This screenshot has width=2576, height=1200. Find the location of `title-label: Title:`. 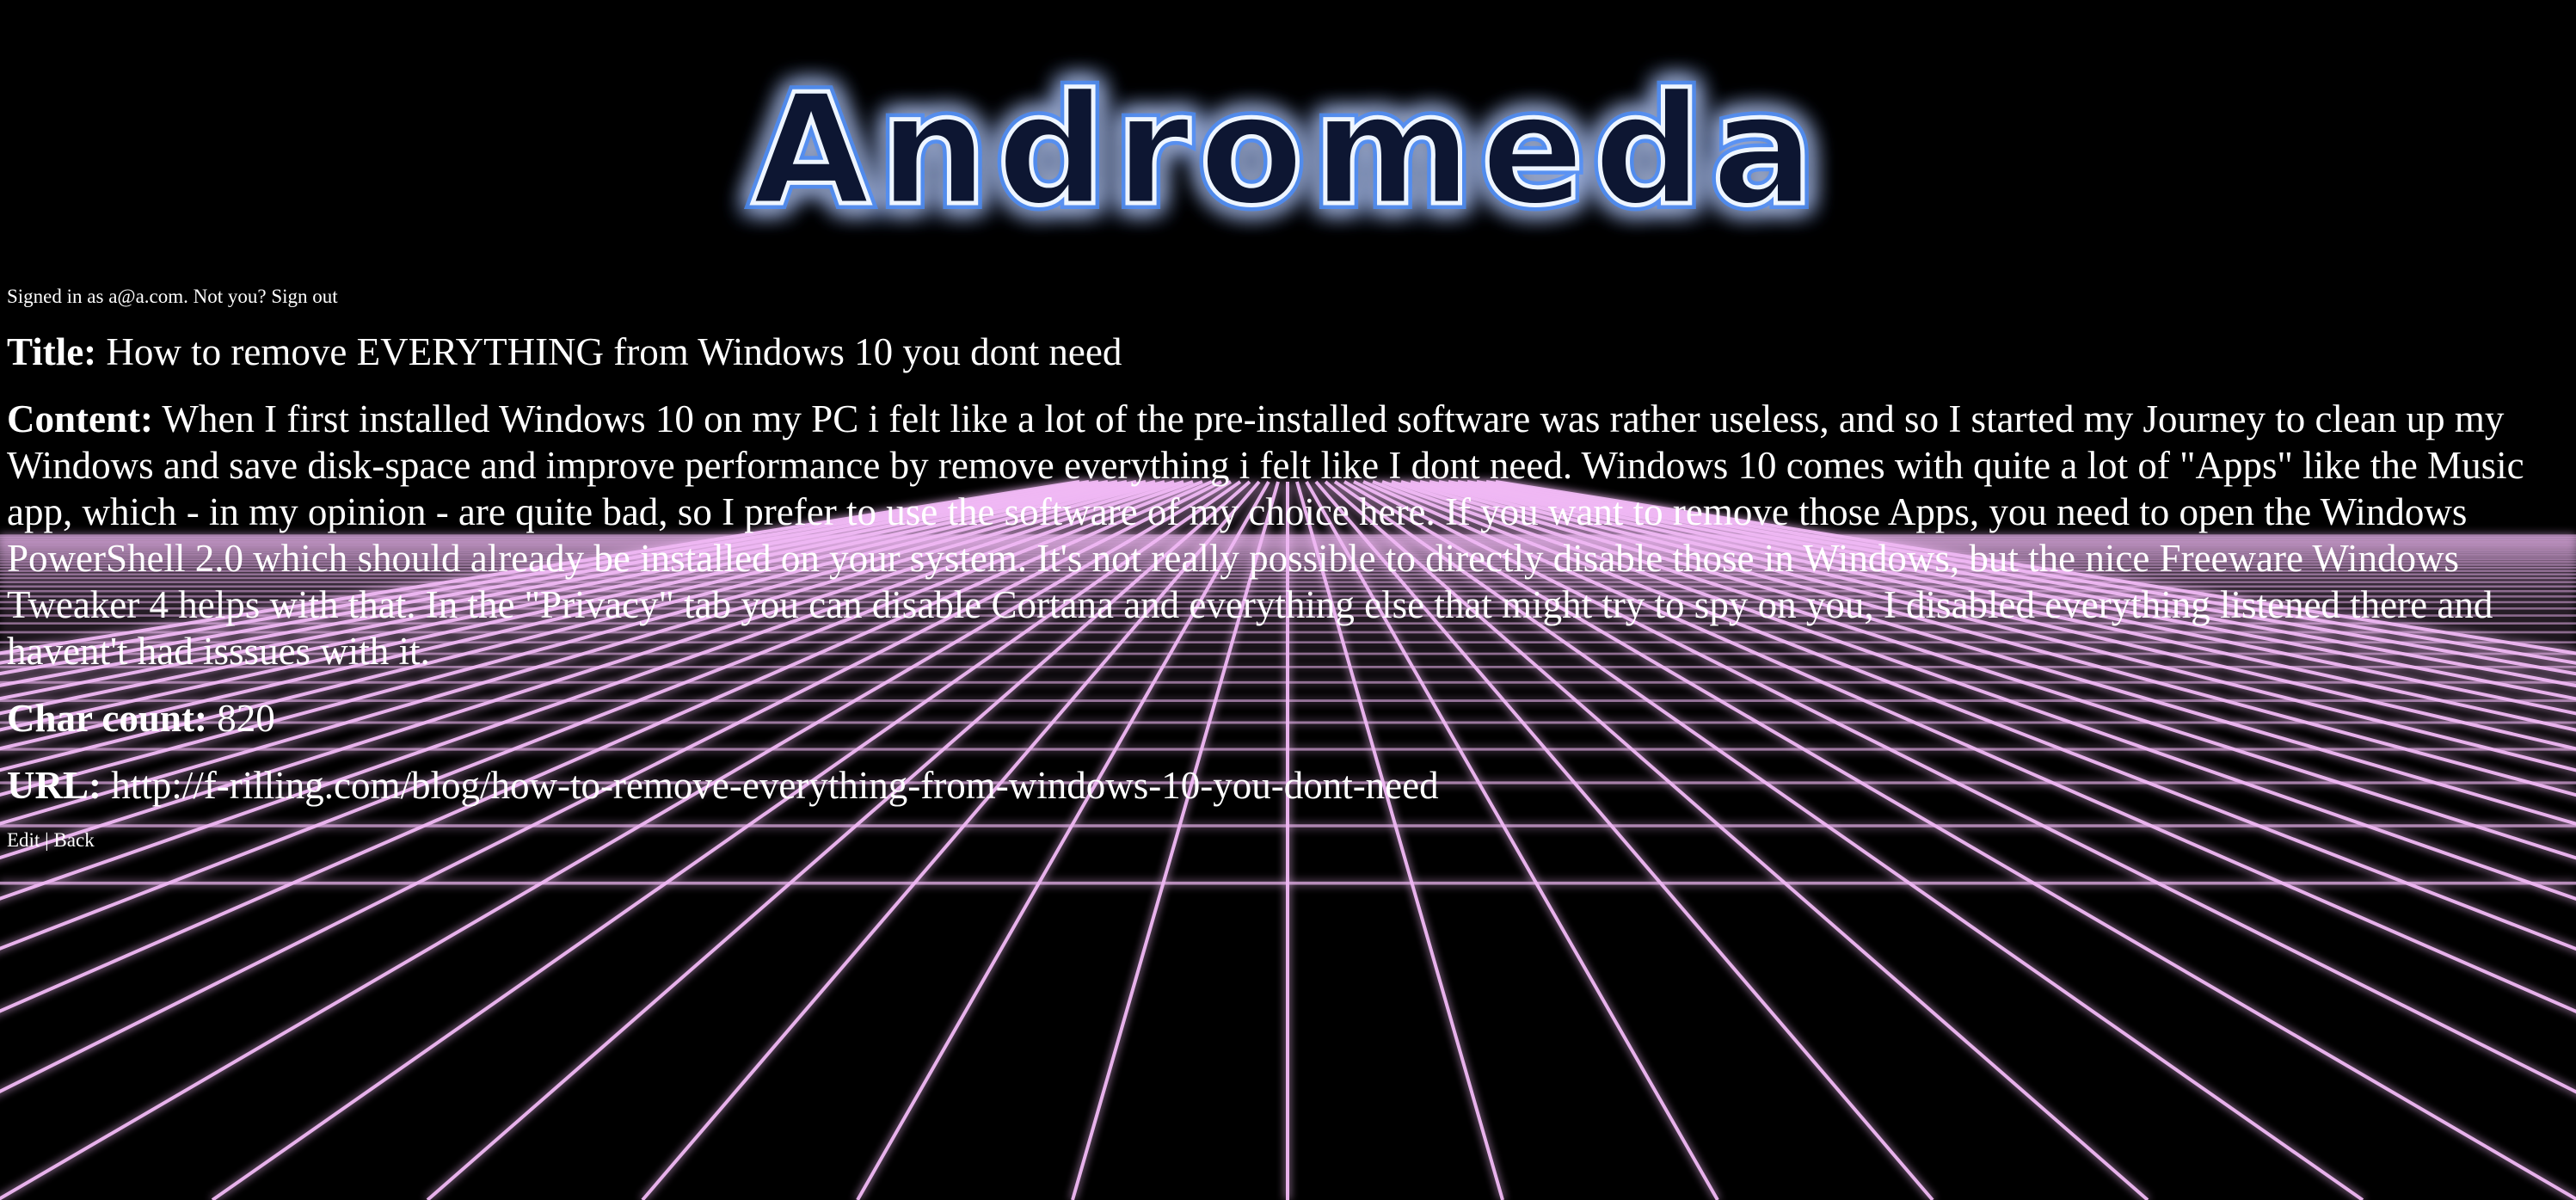

title-label: Title: is located at coordinates (52, 351).